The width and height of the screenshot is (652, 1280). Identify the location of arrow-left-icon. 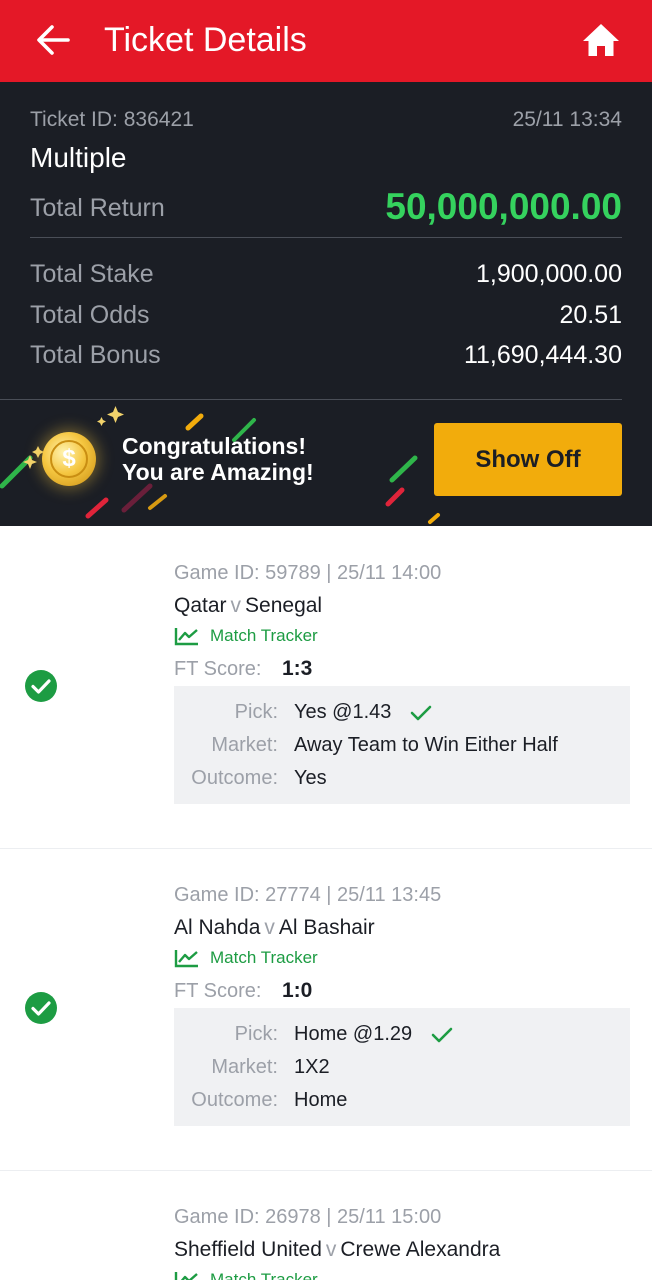
(53, 40).